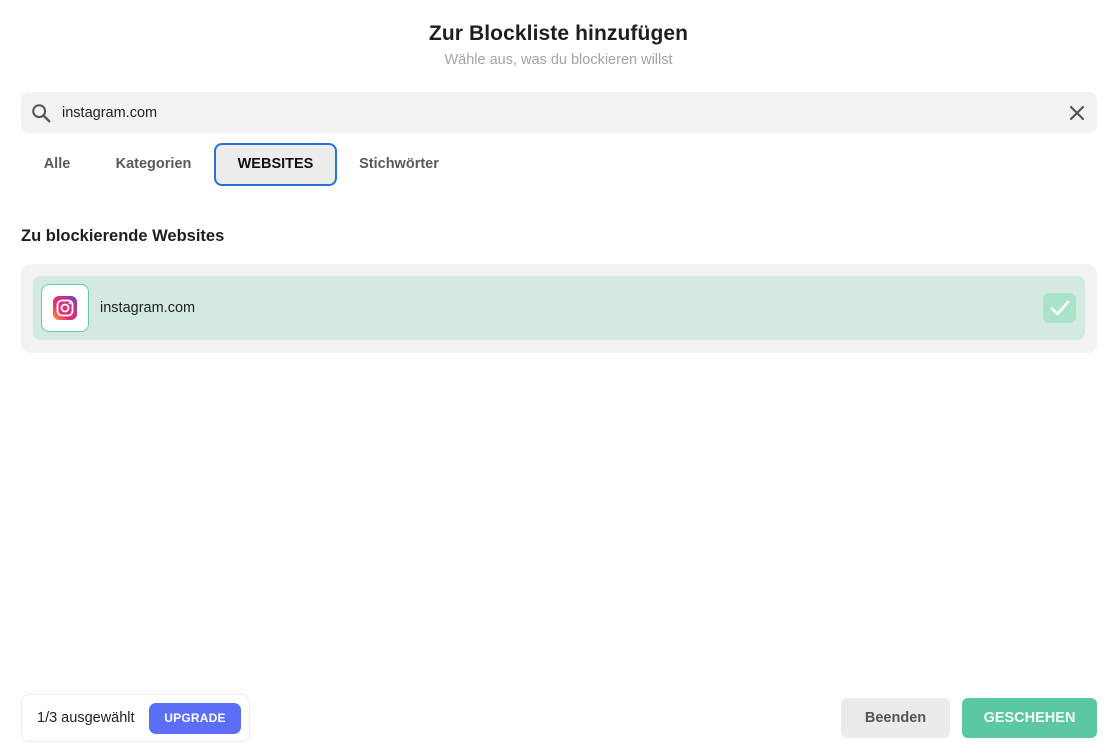 The width and height of the screenshot is (1117, 755). What do you see at coordinates (1059, 308) in the screenshot?
I see `checkmark-icon` at bounding box center [1059, 308].